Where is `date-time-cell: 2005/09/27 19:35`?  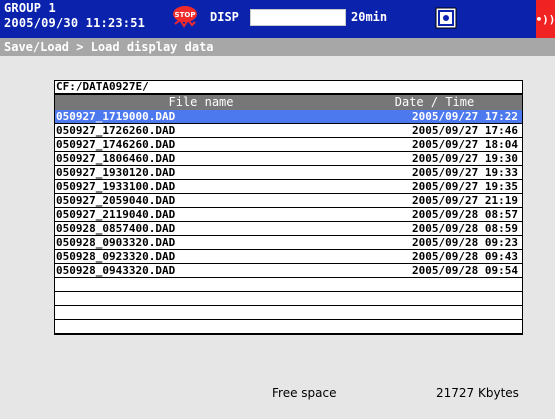 date-time-cell: 2005/09/27 19:35 is located at coordinates (465, 186).